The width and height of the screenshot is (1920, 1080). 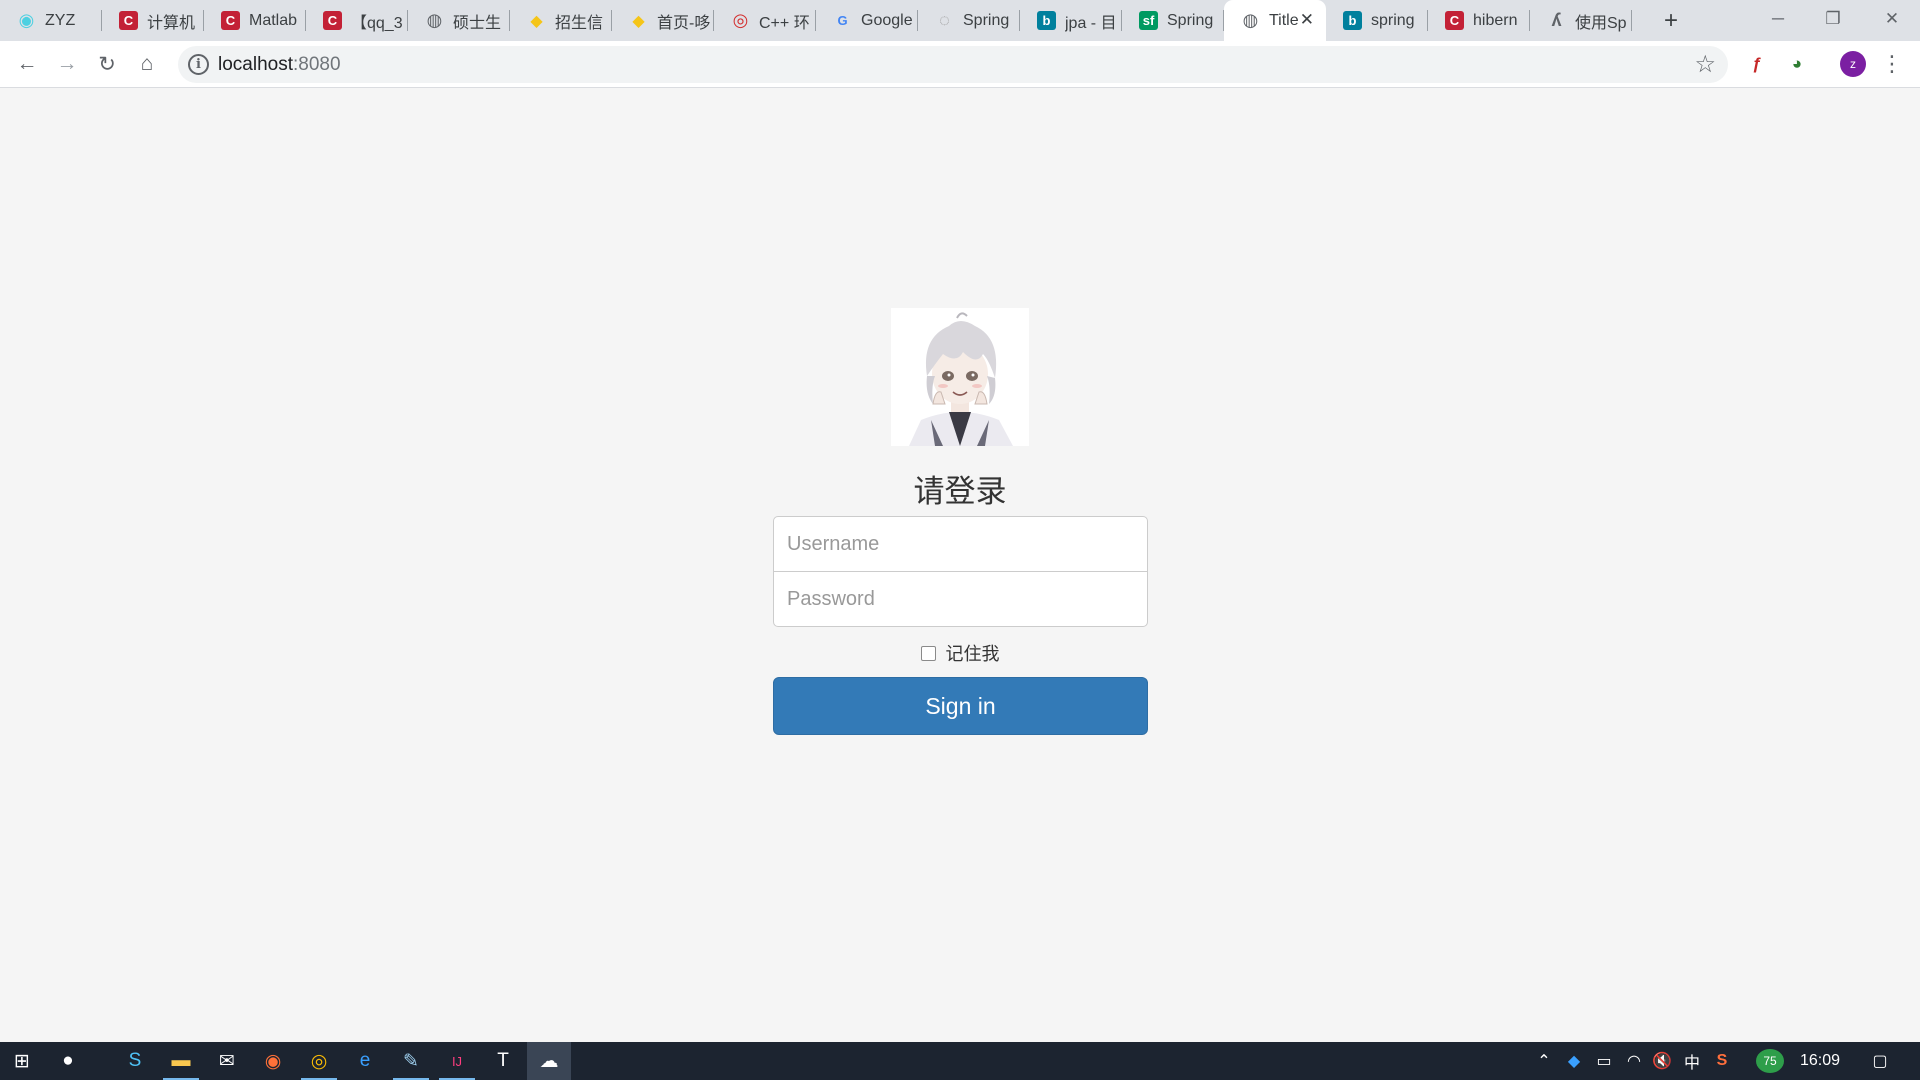 What do you see at coordinates (960, 544) in the screenshot?
I see `username-input` at bounding box center [960, 544].